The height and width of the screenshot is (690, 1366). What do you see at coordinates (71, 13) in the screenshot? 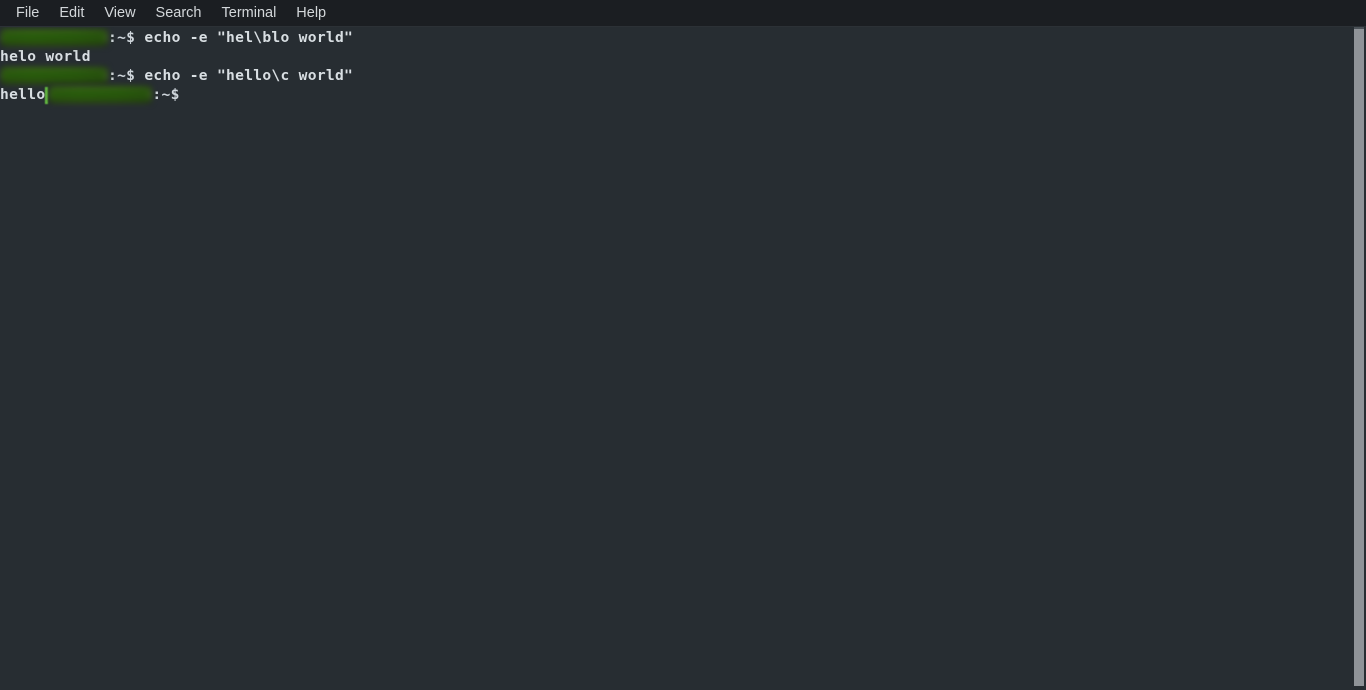
I see `menu-edit: Edit` at bounding box center [71, 13].